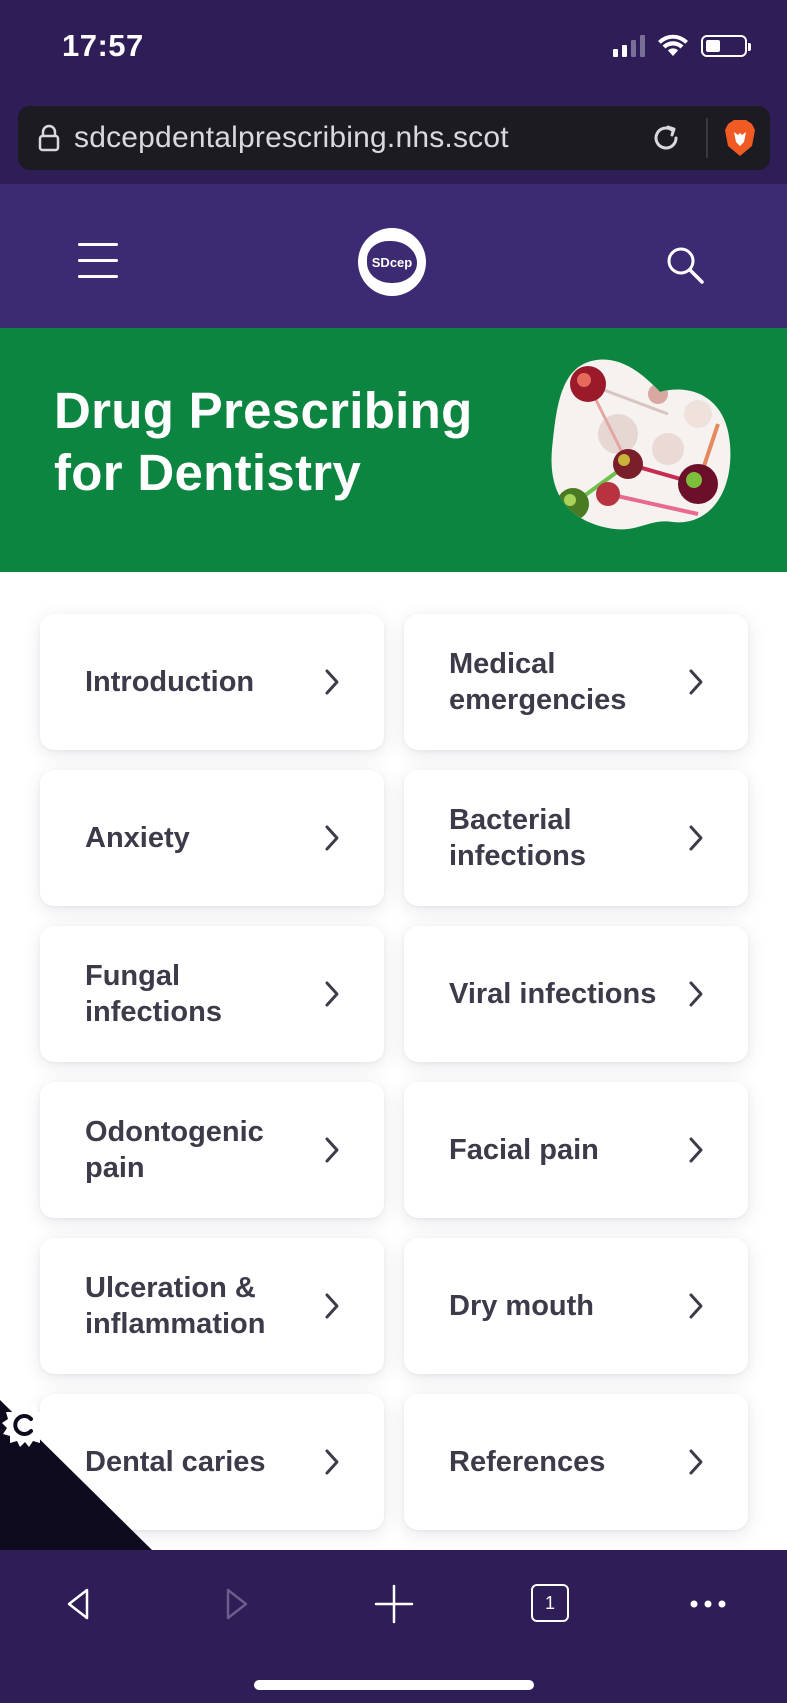 Image resolution: width=787 pixels, height=1703 pixels. Describe the element at coordinates (25, 1425) in the screenshot. I see `cookie-settings-icon` at that location.